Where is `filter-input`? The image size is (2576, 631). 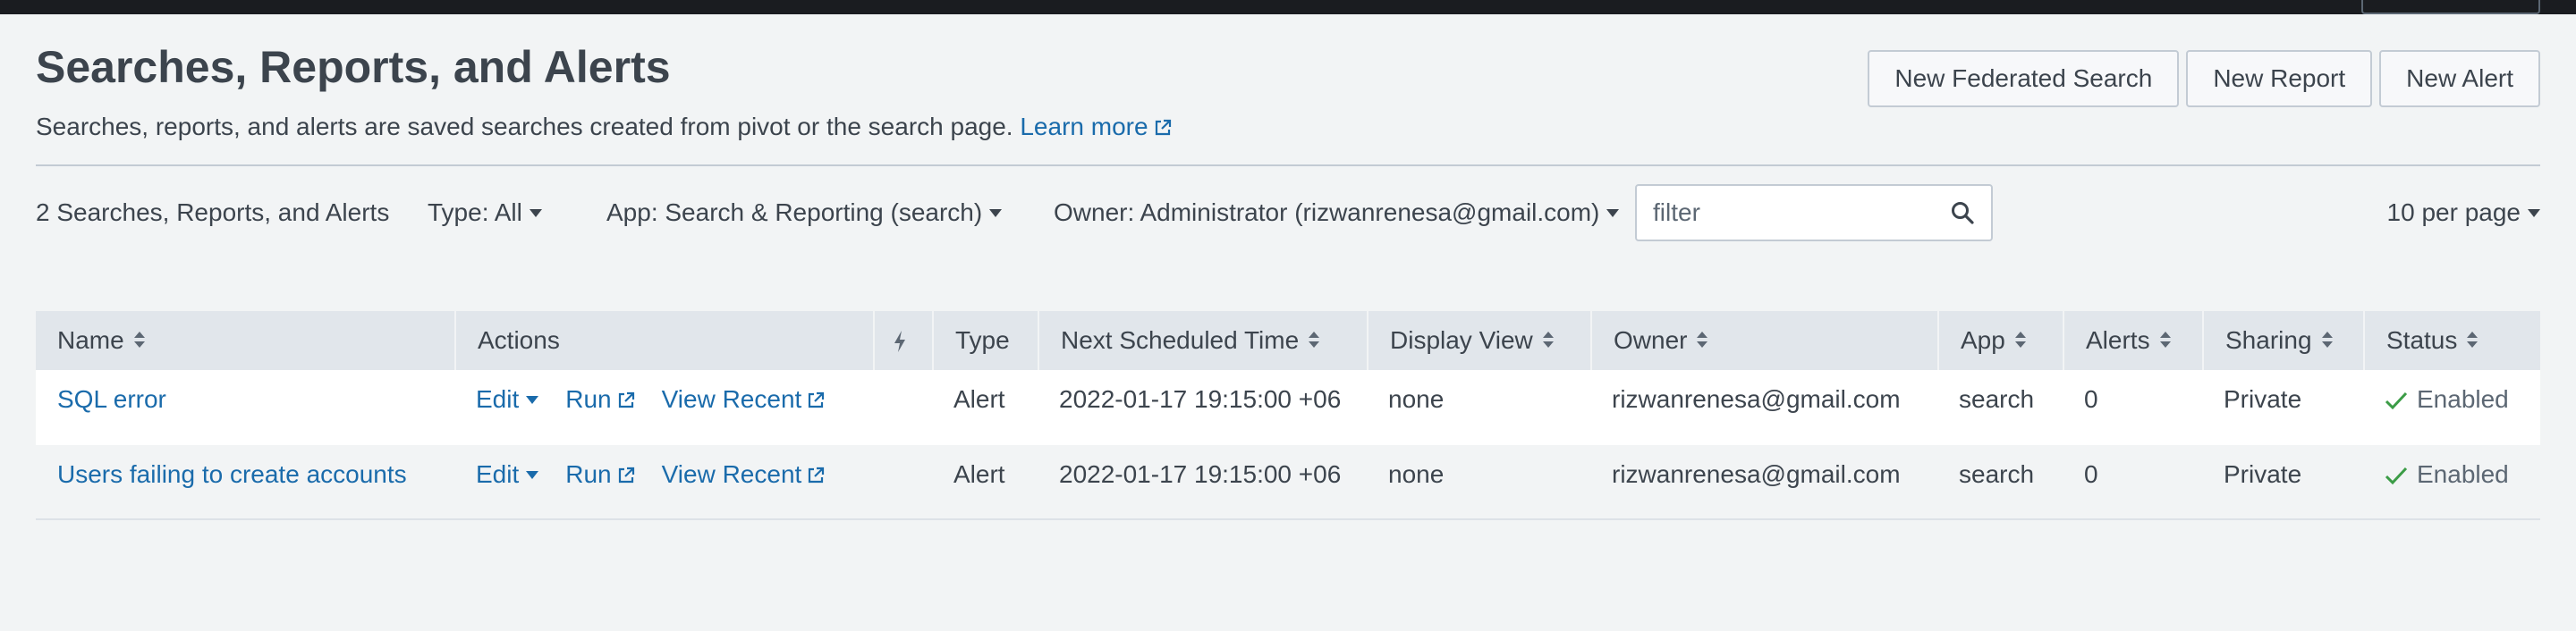
filter-input is located at coordinates (1800, 213).